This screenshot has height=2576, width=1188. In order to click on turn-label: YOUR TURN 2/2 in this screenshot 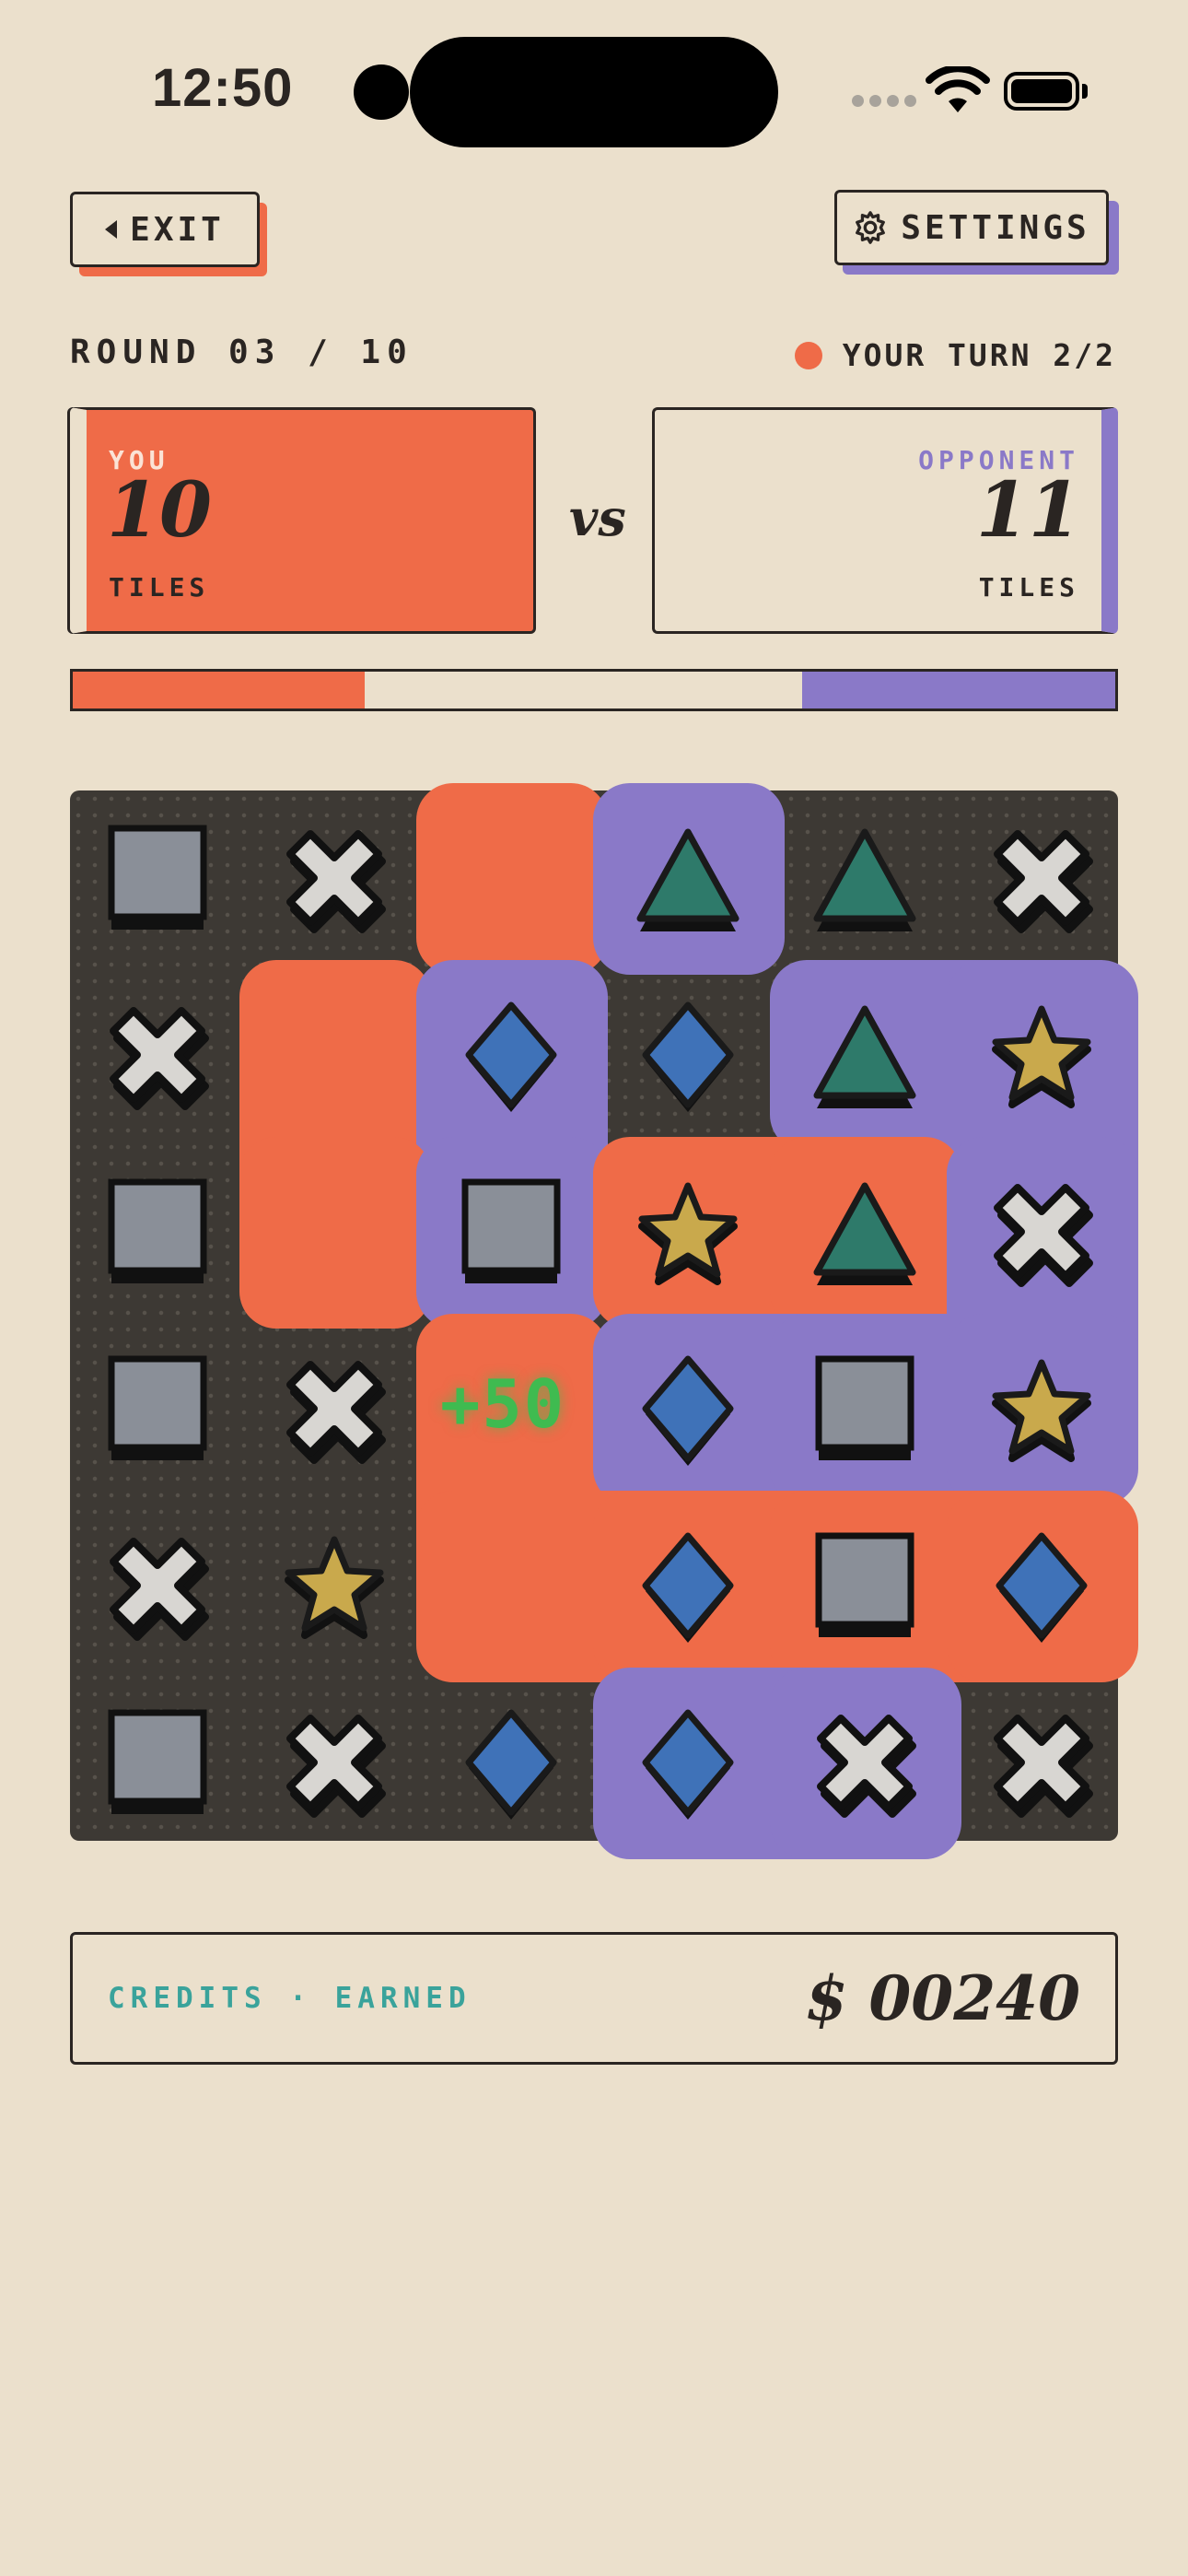, I will do `click(979, 355)`.